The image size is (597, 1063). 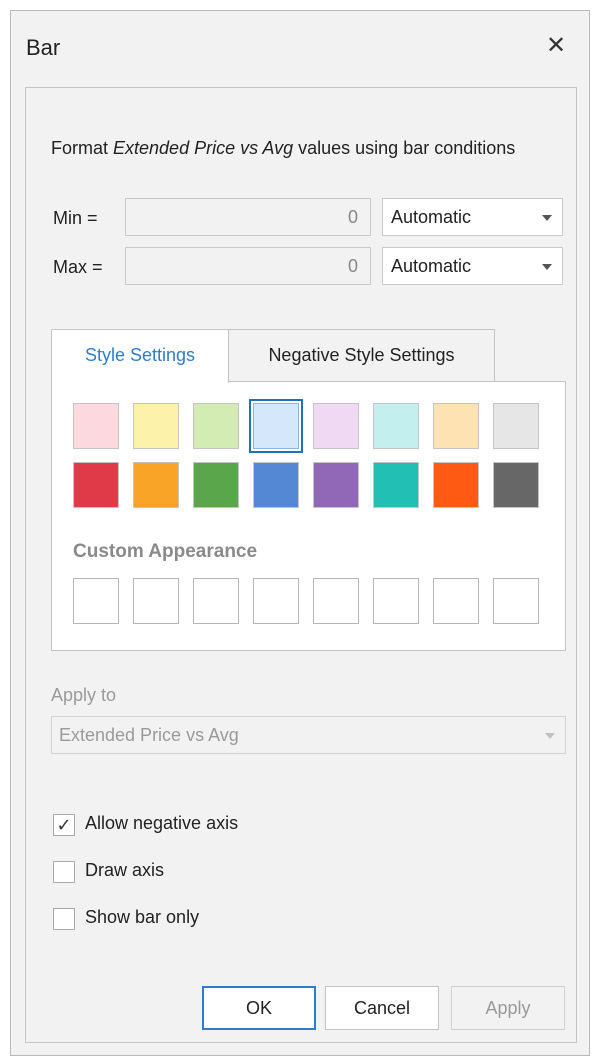 I want to click on max-value-input: 0, so click(x=248, y=266).